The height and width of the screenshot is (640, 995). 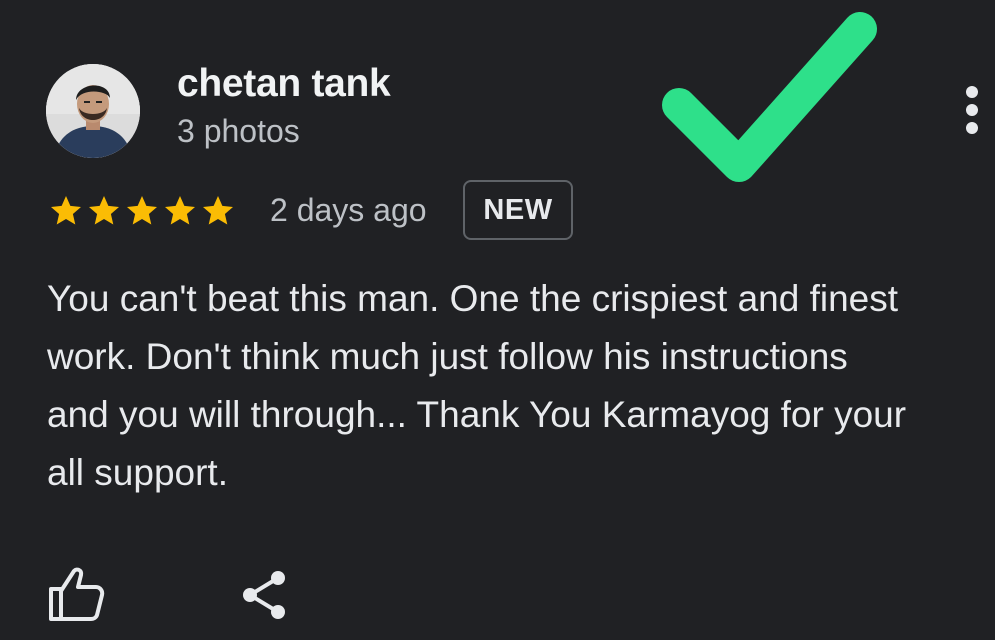 I want to click on review-text-line: all support., so click(x=137, y=472).